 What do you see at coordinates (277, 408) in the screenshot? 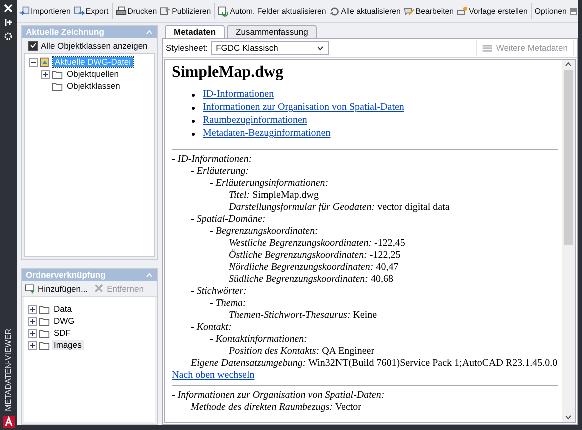
I see `metadata-line: Methode des direkten Raumbezugs: Vector` at bounding box center [277, 408].